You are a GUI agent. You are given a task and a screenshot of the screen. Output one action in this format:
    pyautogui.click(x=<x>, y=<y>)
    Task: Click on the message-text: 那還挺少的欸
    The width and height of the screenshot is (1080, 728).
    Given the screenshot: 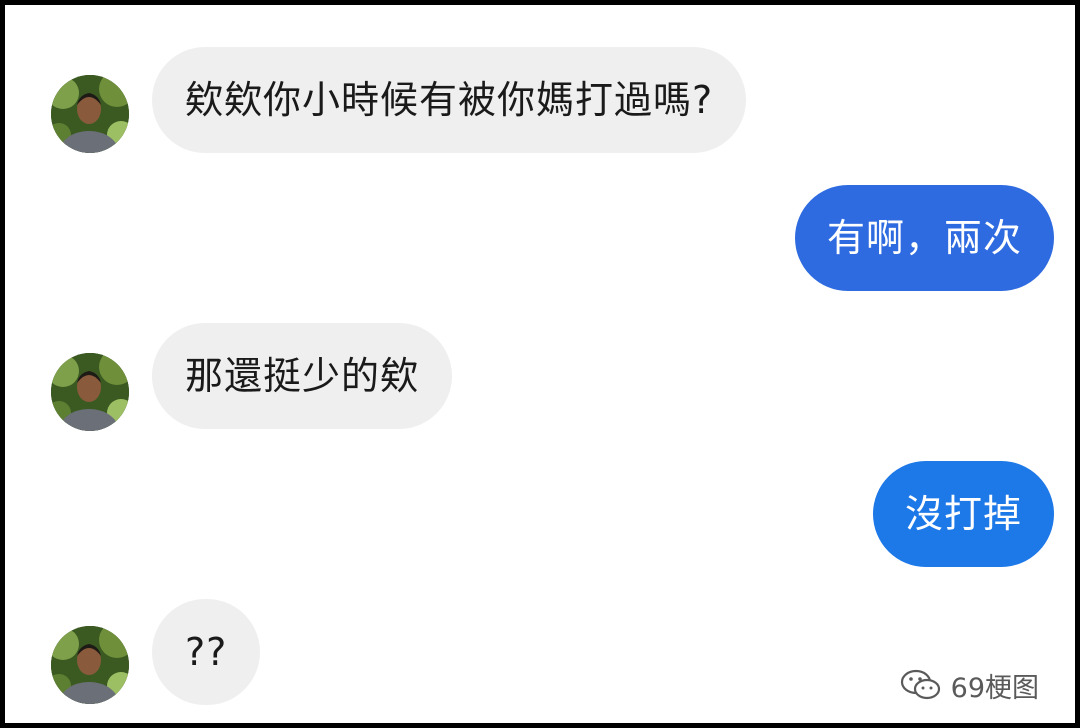 What is the action you would take?
    pyautogui.click(x=302, y=376)
    